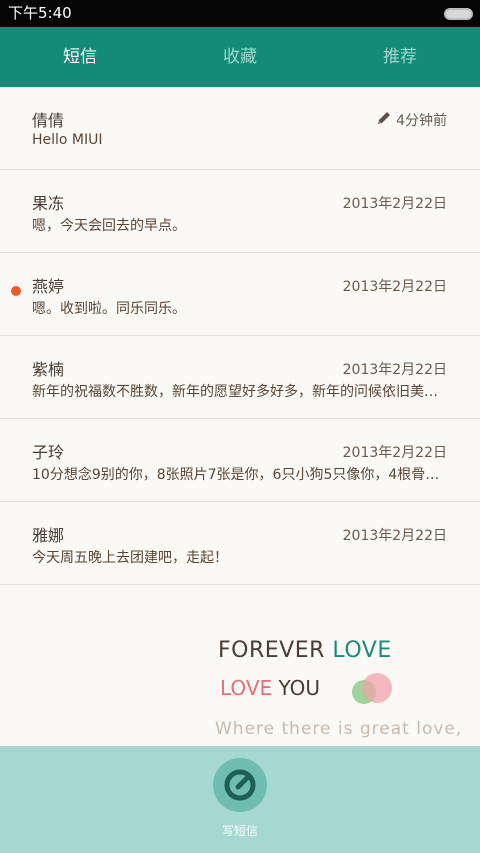 This screenshot has width=480, height=853. Describe the element at coordinates (240, 543) in the screenshot. I see `conversation-row: 雅娜 2013年2月22日 今天周五晚上去团建吧，走起！` at that location.